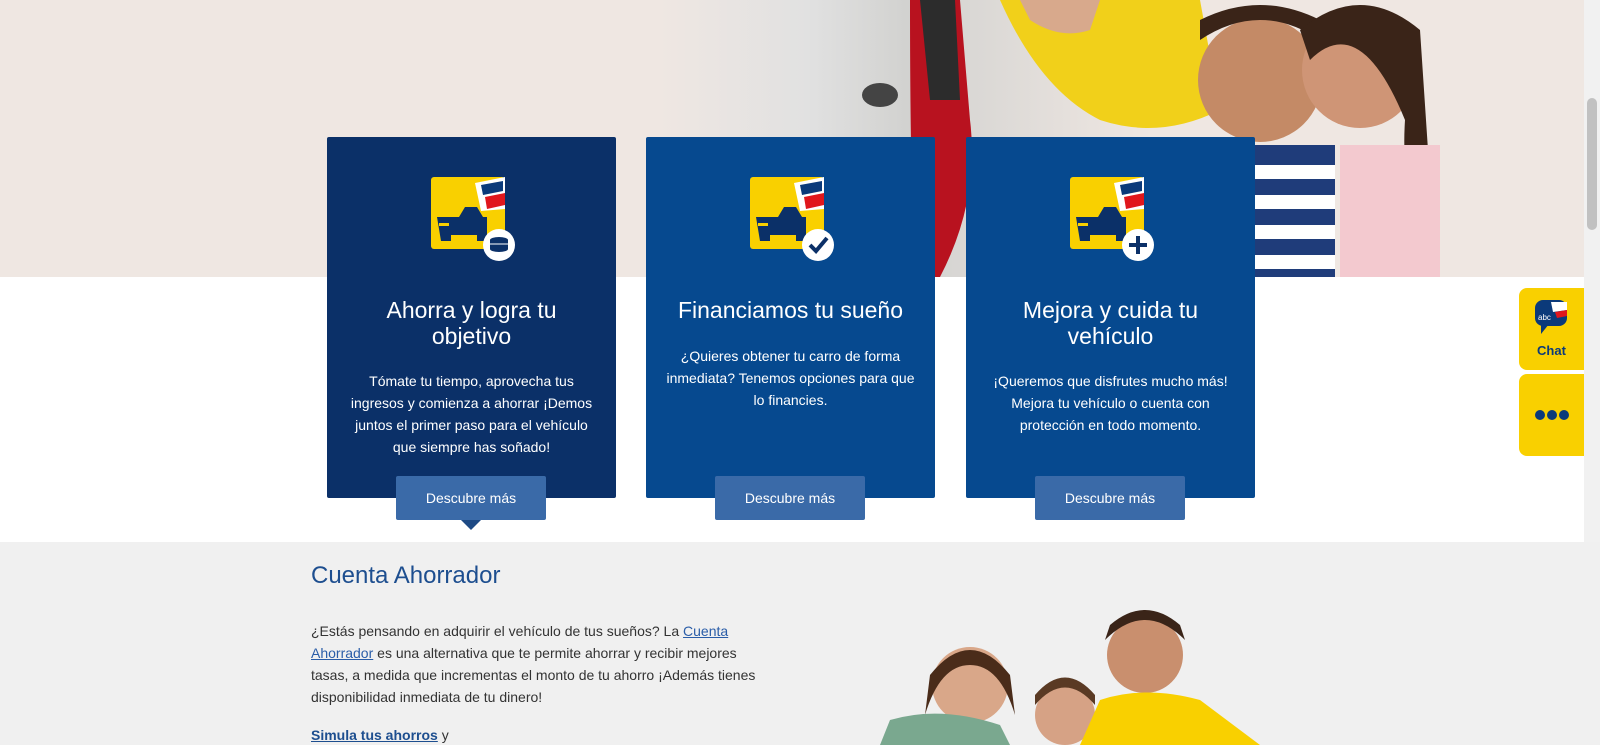 The image size is (1600, 750). Describe the element at coordinates (1110, 323) in the screenshot. I see `card-title: Mejora y cuida tu vehículo` at that location.